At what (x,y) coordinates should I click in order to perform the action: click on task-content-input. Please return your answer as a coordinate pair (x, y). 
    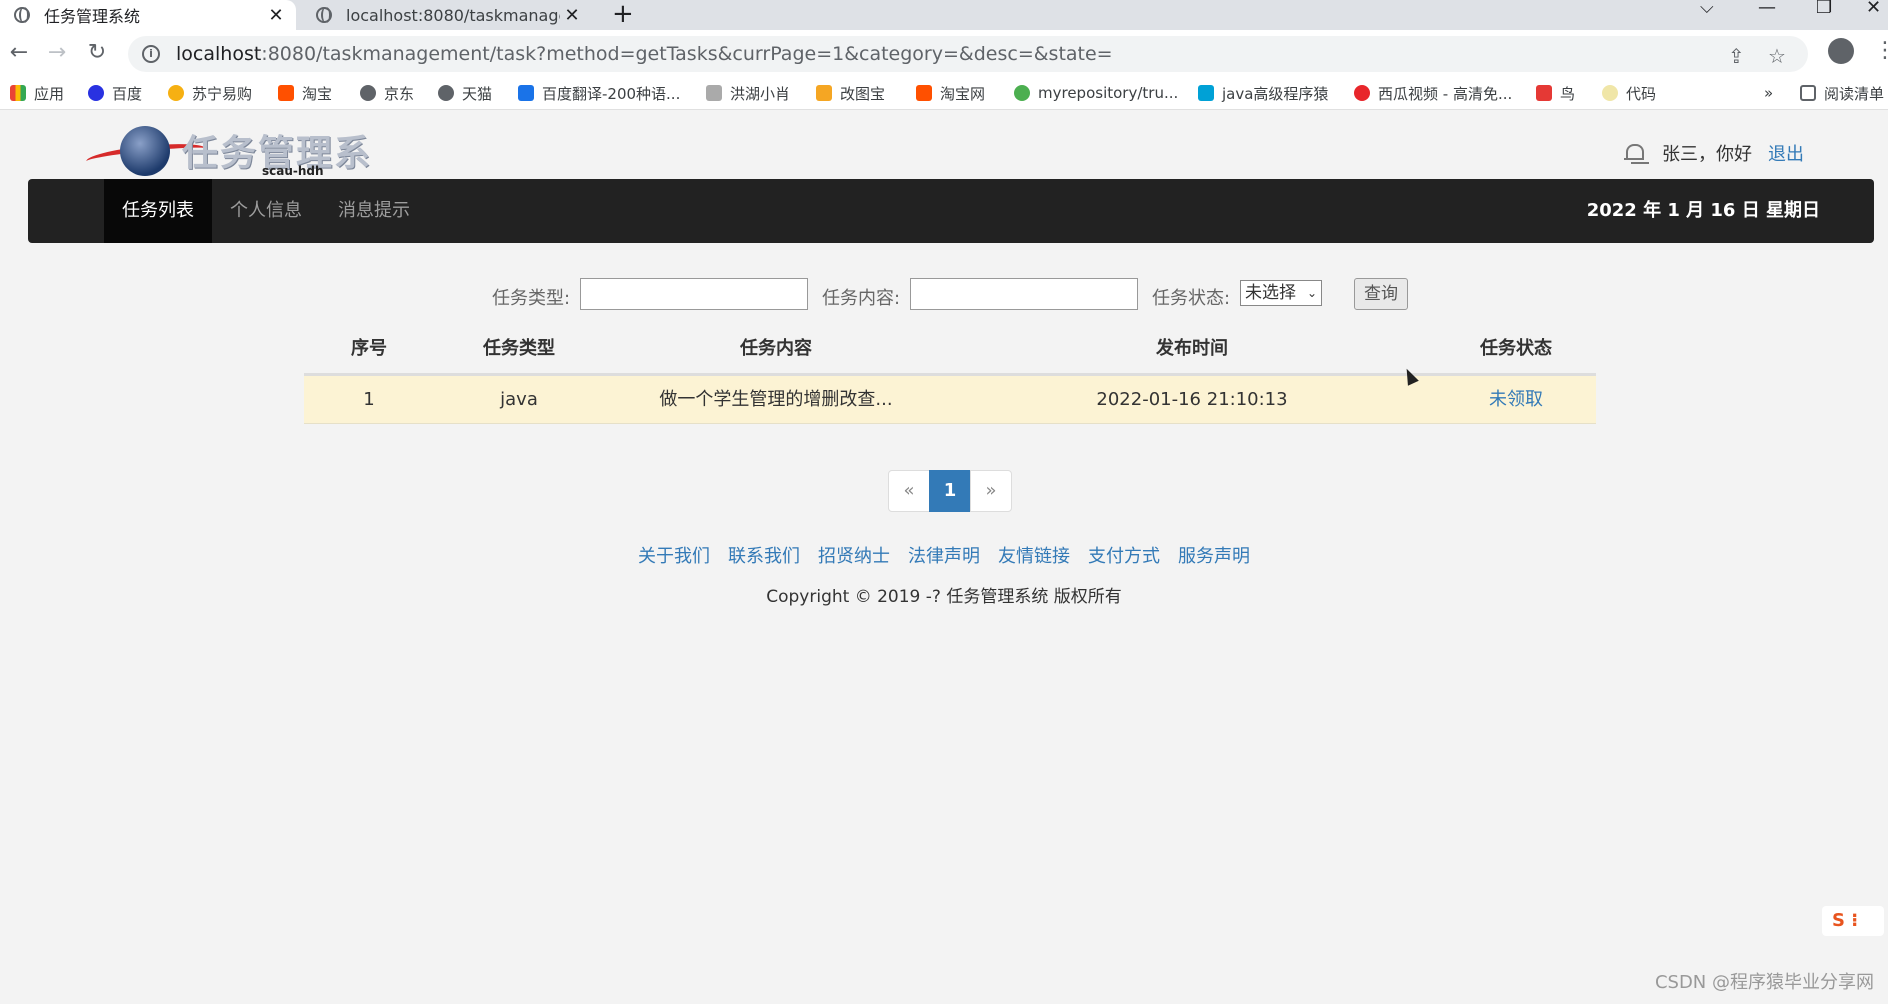
    Looking at the image, I should click on (1024, 294).